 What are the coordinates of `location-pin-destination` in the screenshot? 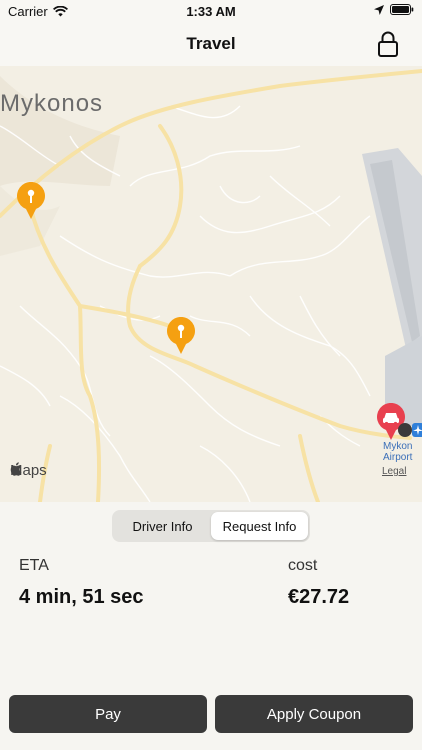 It's located at (181, 336).